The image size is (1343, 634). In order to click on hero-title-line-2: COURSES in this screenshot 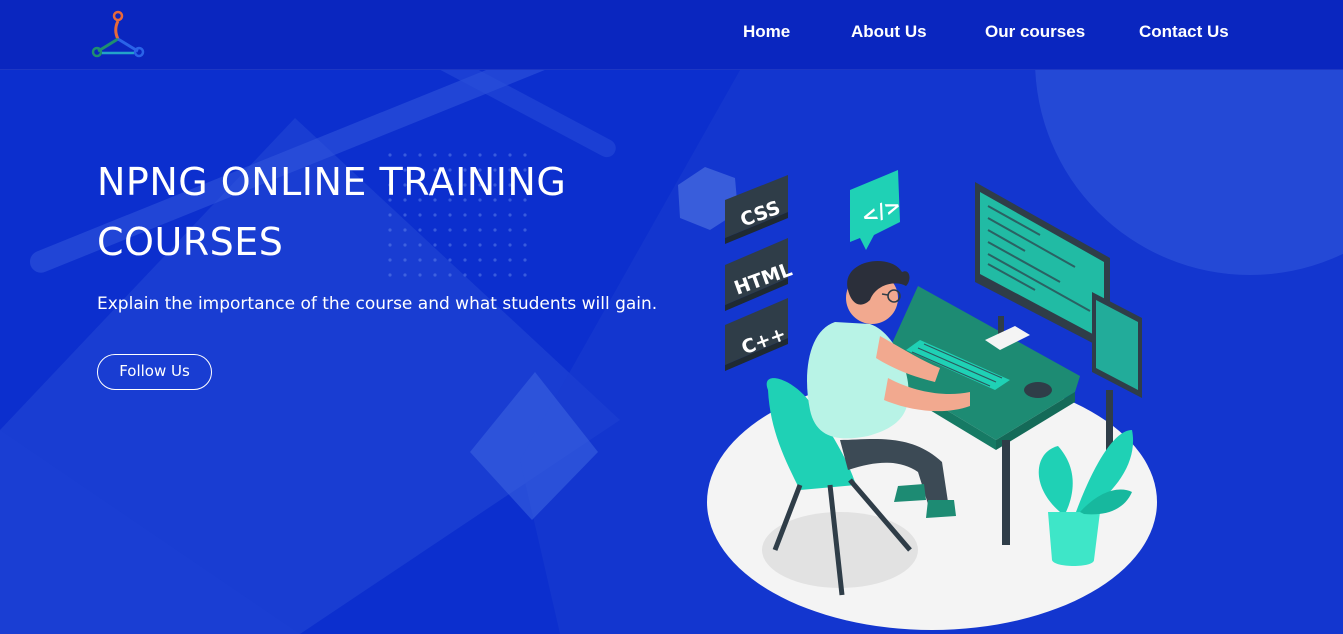, I will do `click(190, 242)`.